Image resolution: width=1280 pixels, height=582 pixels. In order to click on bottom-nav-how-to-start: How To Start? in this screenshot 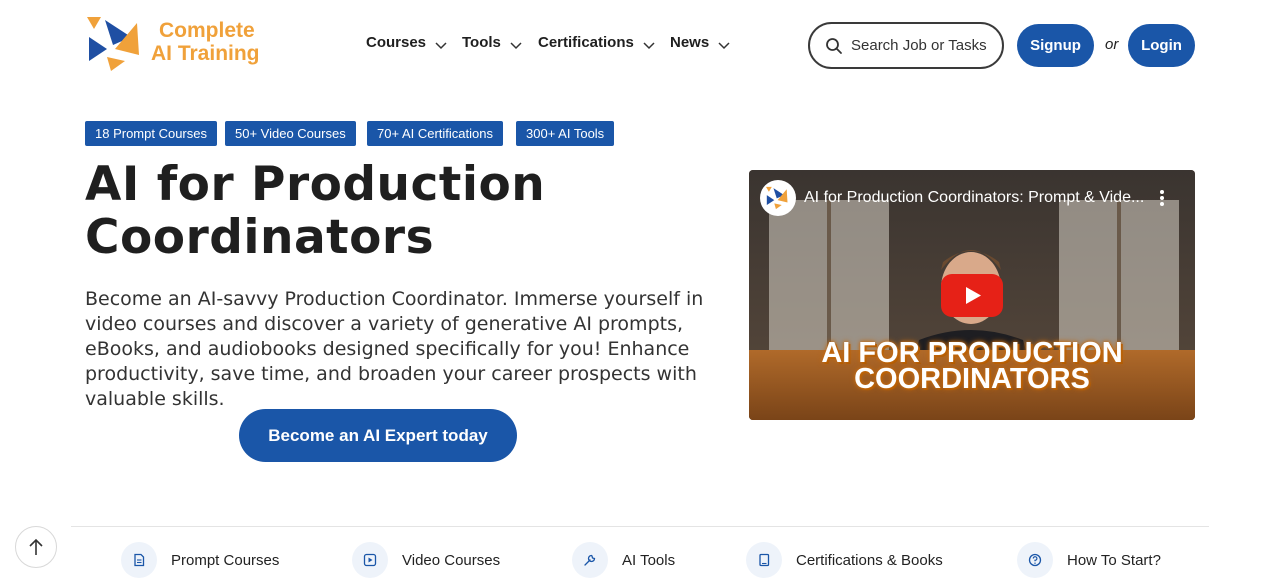, I will do `click(1089, 560)`.